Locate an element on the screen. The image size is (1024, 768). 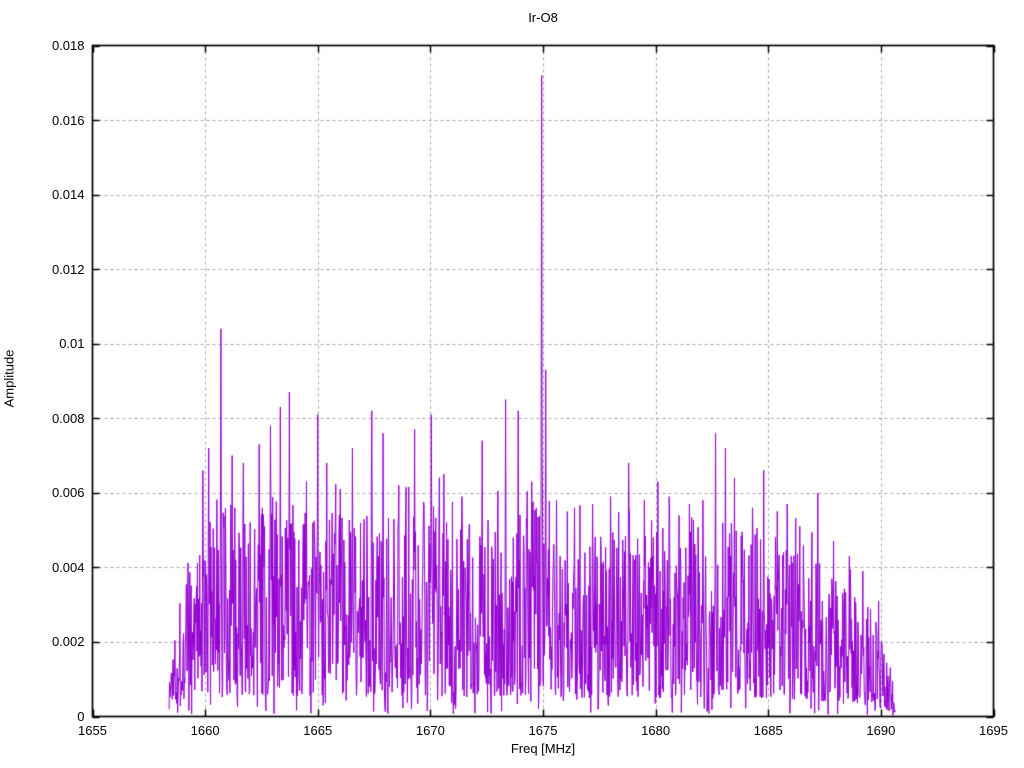
y-tick-label: 0.004 is located at coordinates (68, 567).